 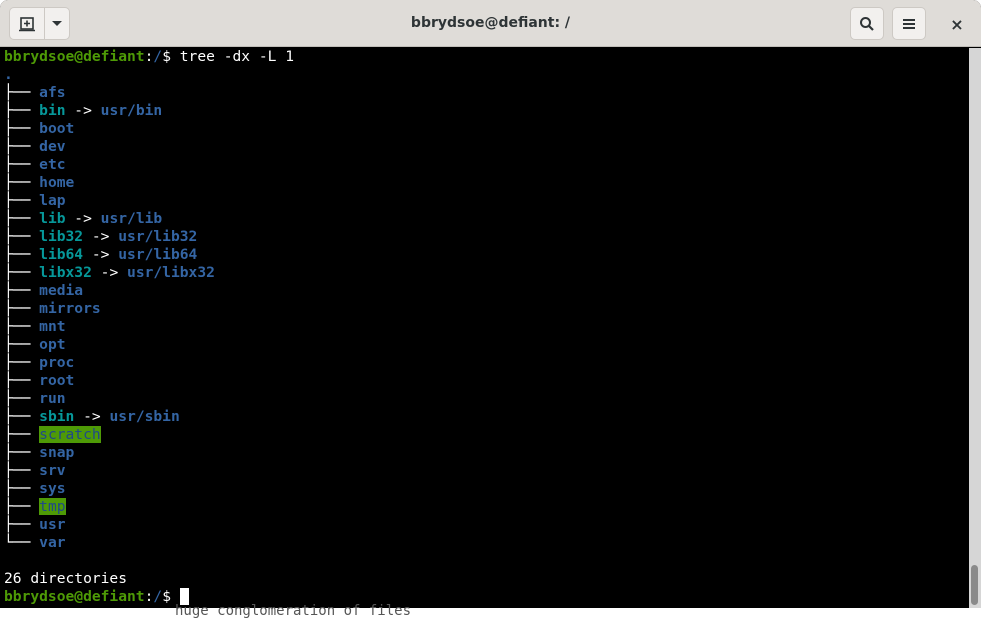 What do you see at coordinates (52, 110) in the screenshot?
I see `entry-name: bin` at bounding box center [52, 110].